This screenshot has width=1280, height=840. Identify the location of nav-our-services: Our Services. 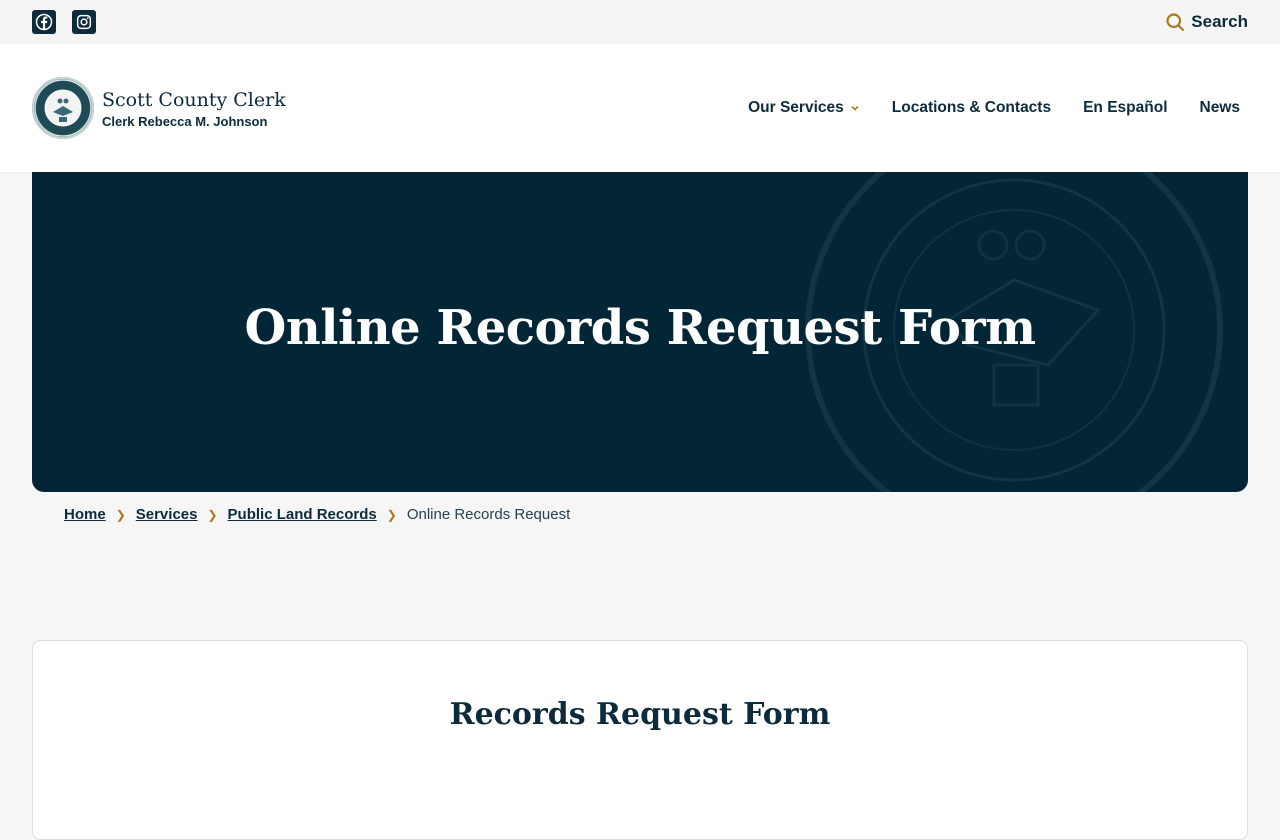
(804, 108).